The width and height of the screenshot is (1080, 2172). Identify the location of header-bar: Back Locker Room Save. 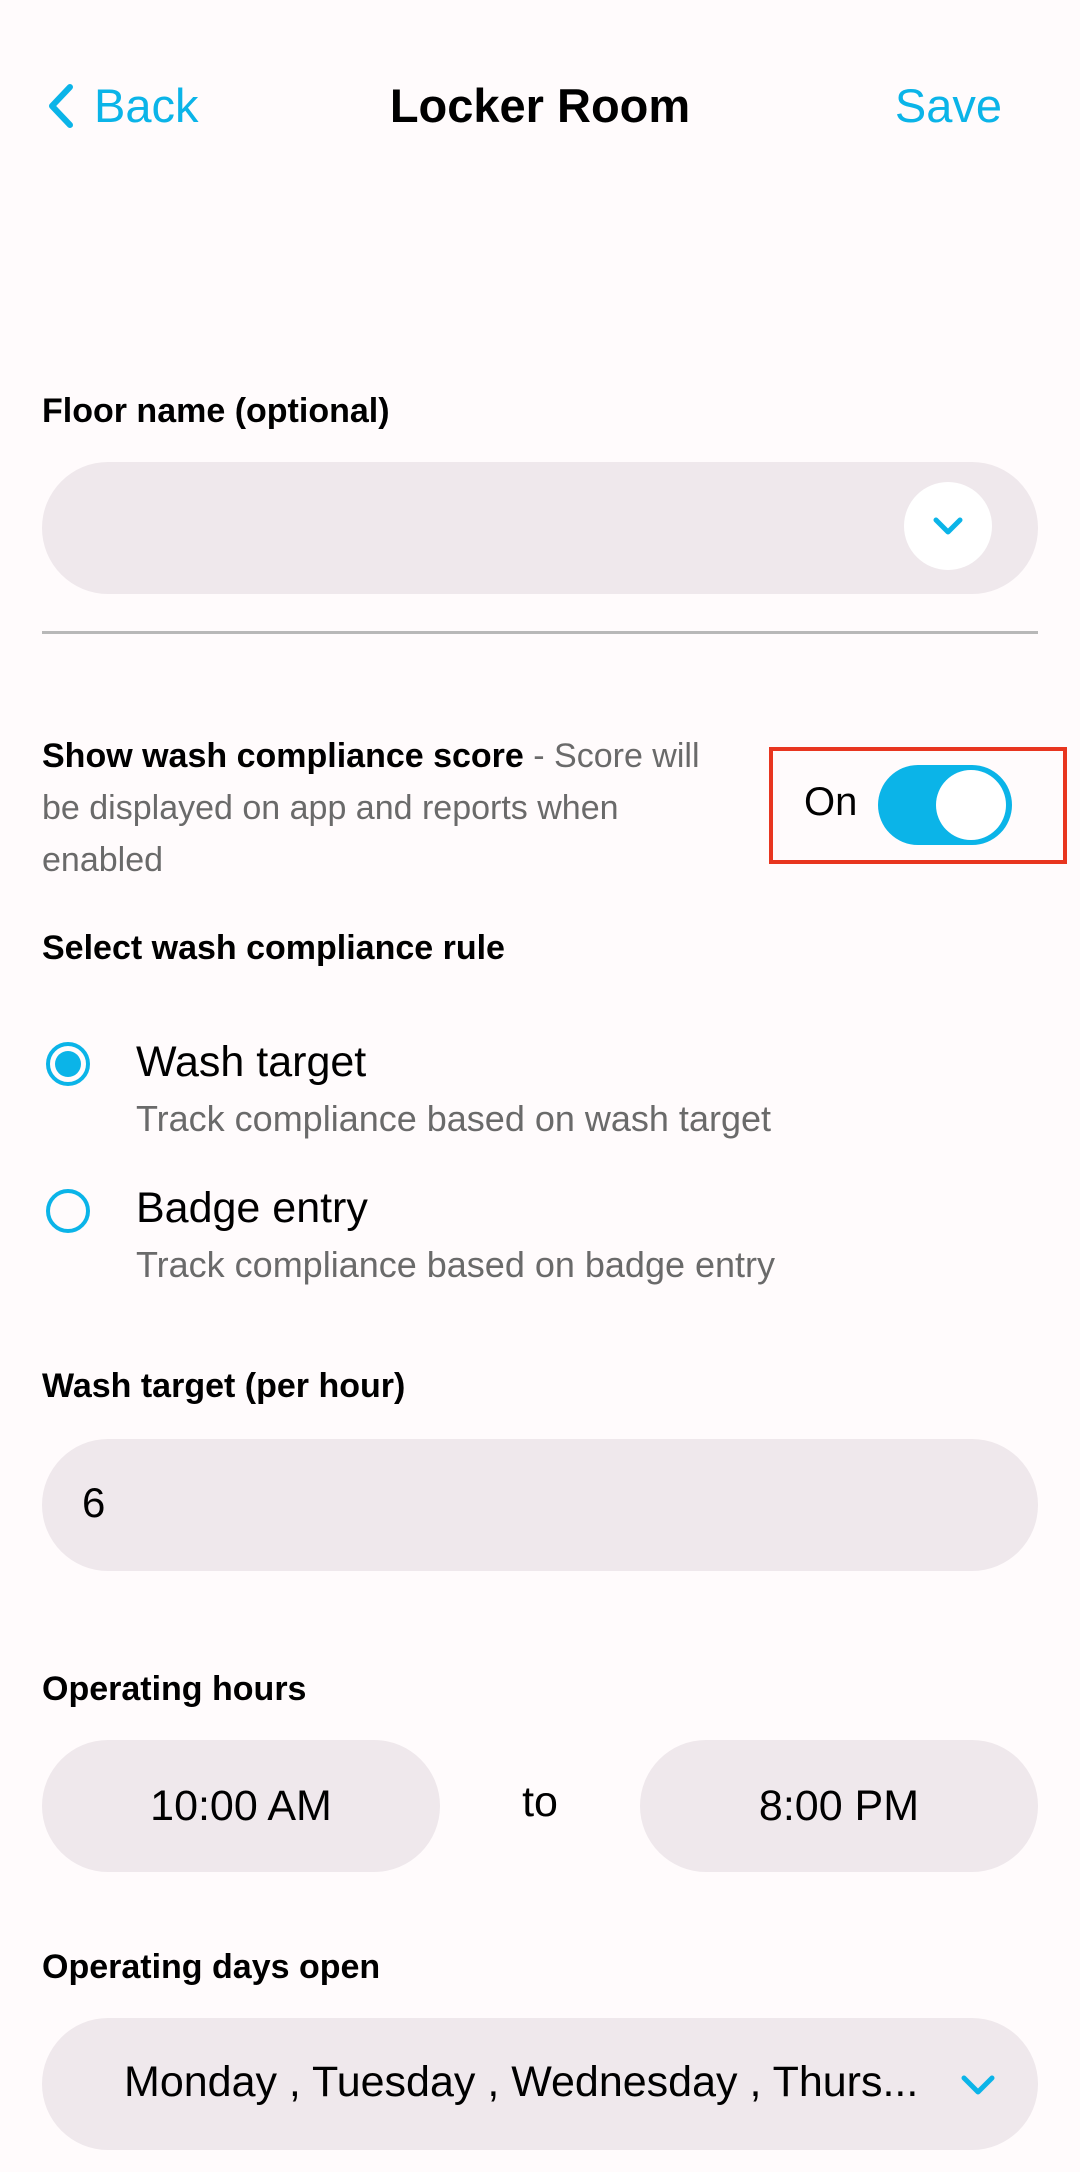
(540, 105).